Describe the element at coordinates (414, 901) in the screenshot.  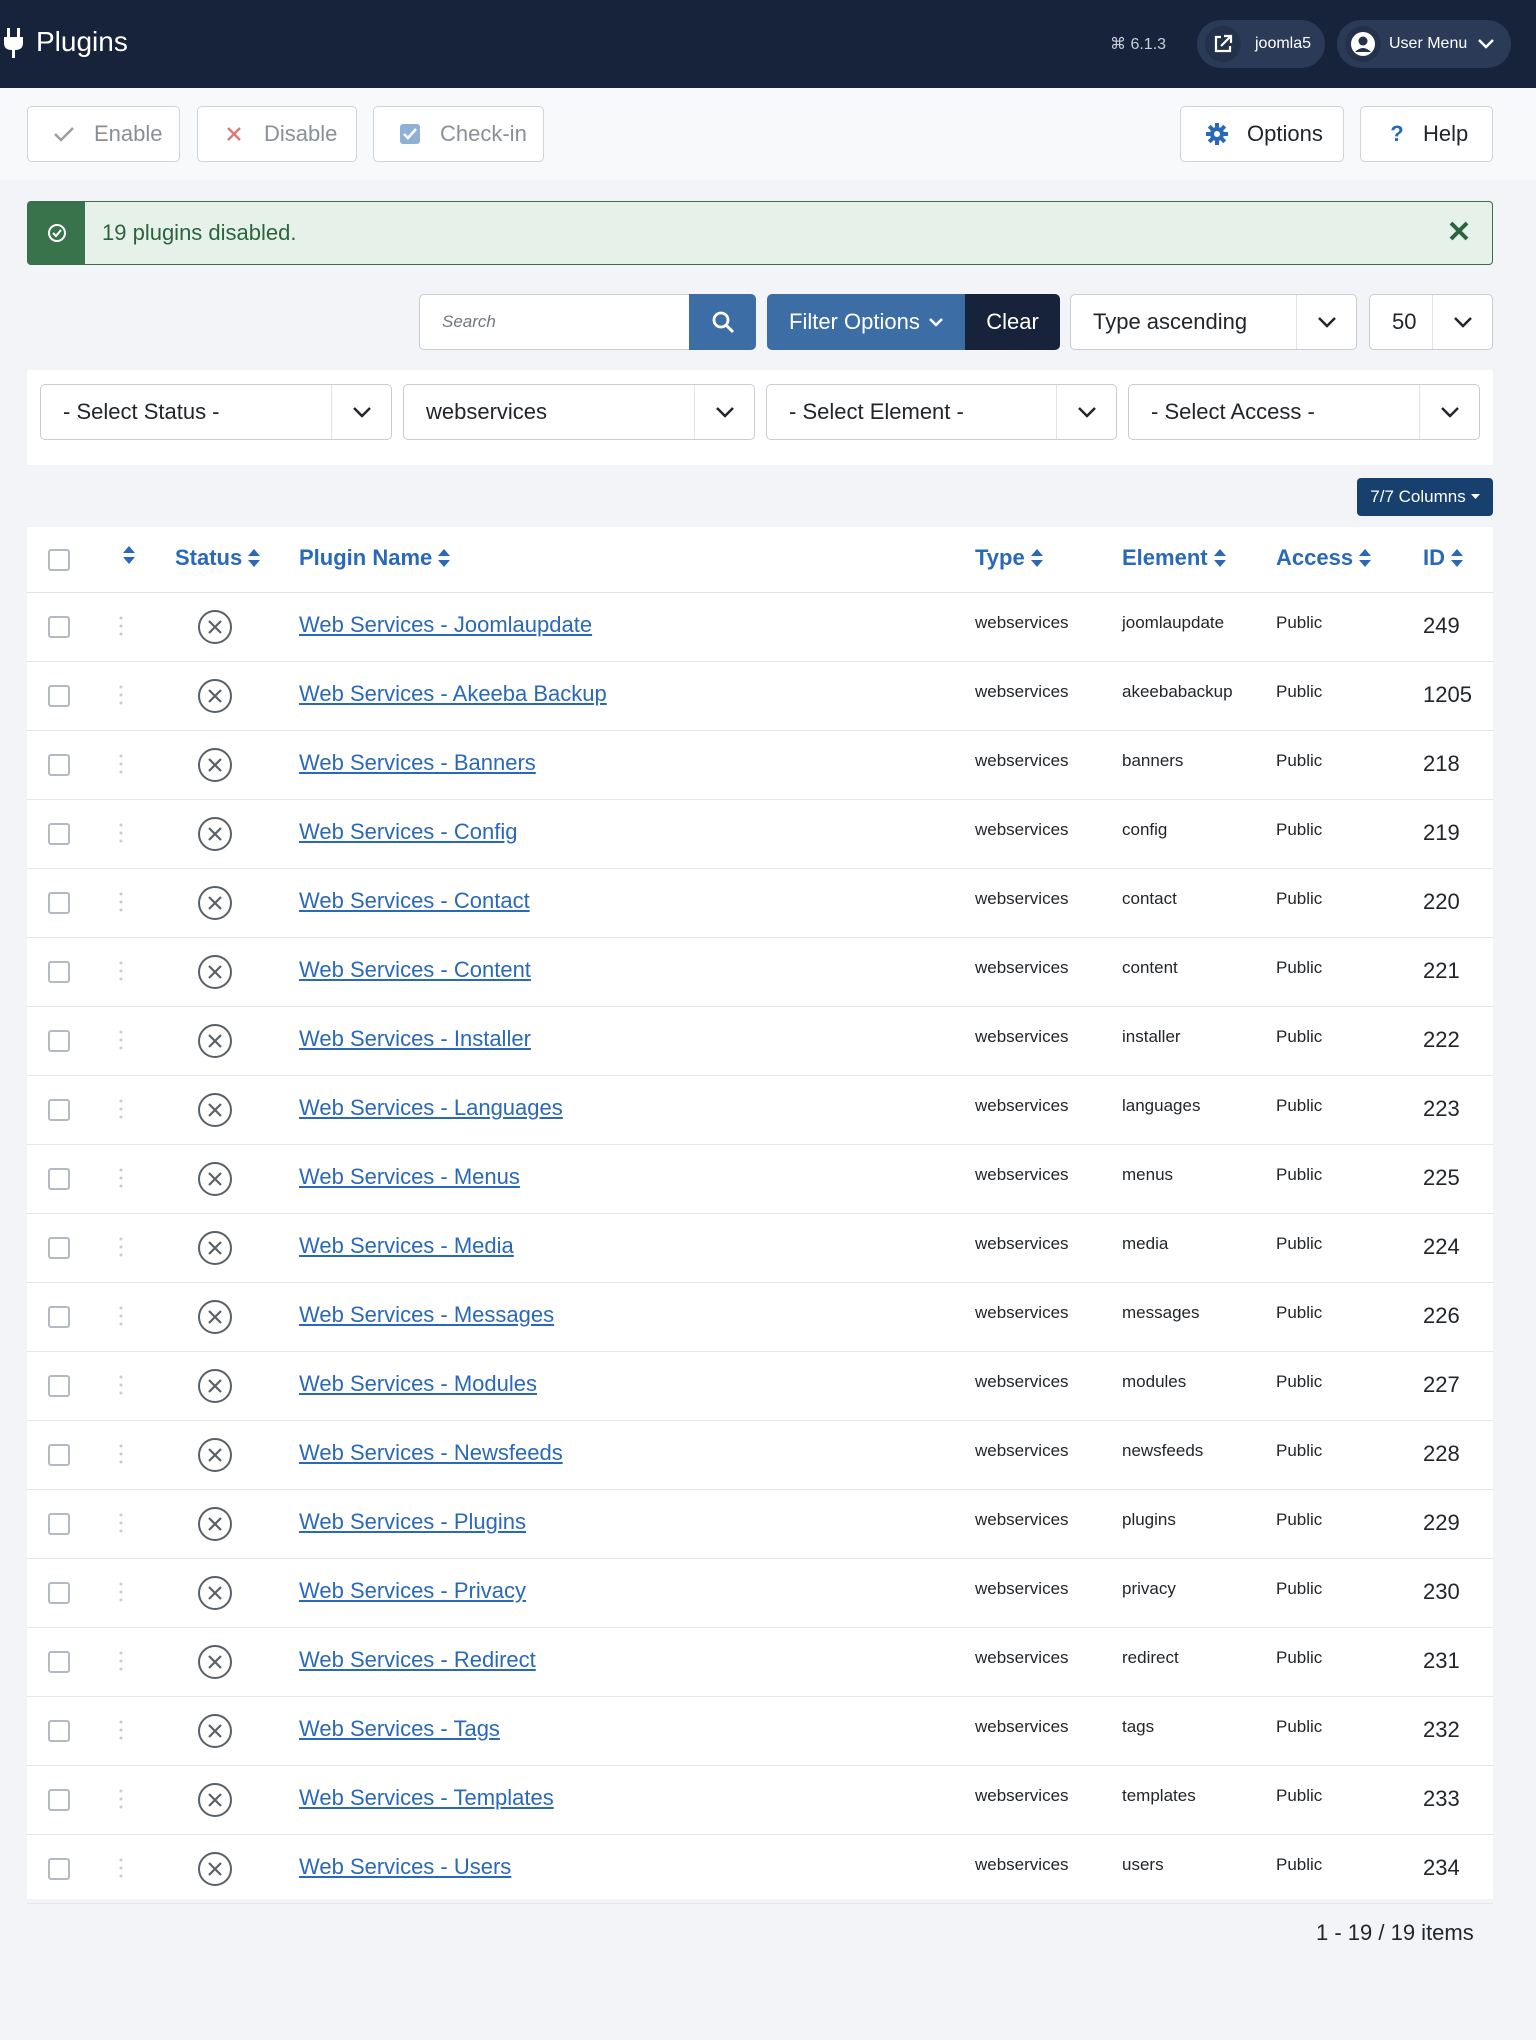
I see `plugin-name-link: Web Services - Contact` at that location.